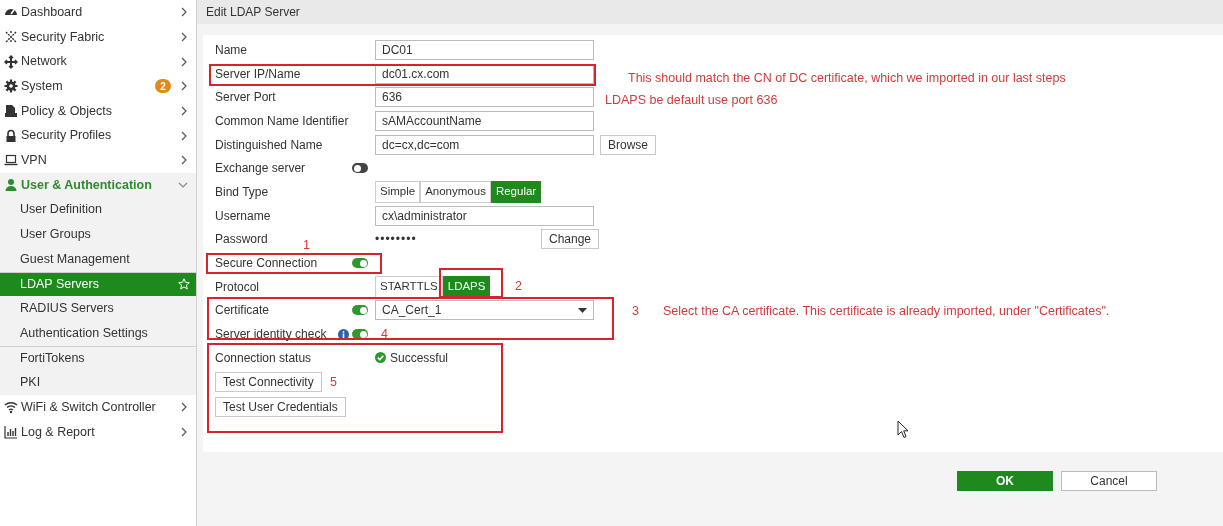  Describe the element at coordinates (11, 407) in the screenshot. I see `wifi-icon` at that location.